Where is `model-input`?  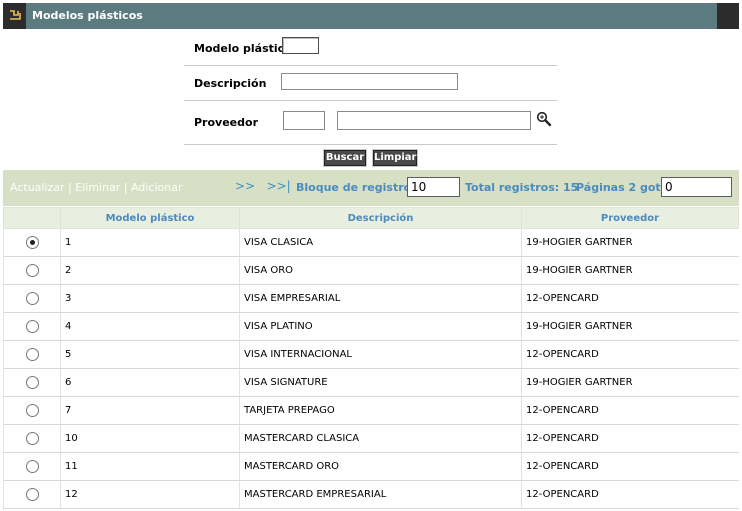
model-input is located at coordinates (300, 45).